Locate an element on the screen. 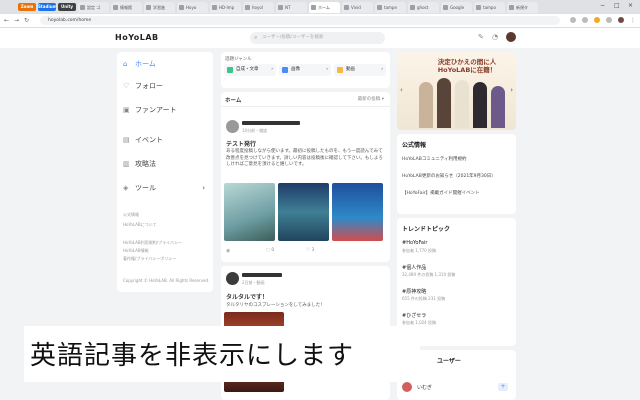  category-card: 話題ジャンル 自成・文章 › 画像 › 動画 › is located at coordinates (305, 70).